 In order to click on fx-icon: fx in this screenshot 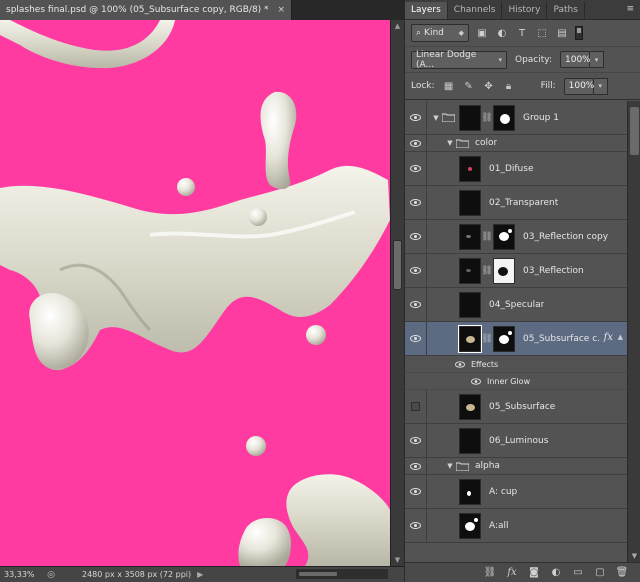, I will do `click(608, 337)`.